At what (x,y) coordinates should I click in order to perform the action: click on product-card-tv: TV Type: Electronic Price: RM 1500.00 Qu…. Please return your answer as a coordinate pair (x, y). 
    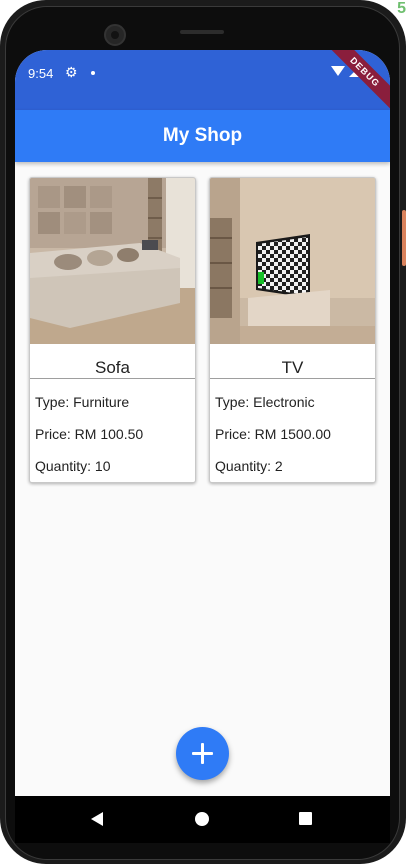
    Looking at the image, I should click on (292, 330).